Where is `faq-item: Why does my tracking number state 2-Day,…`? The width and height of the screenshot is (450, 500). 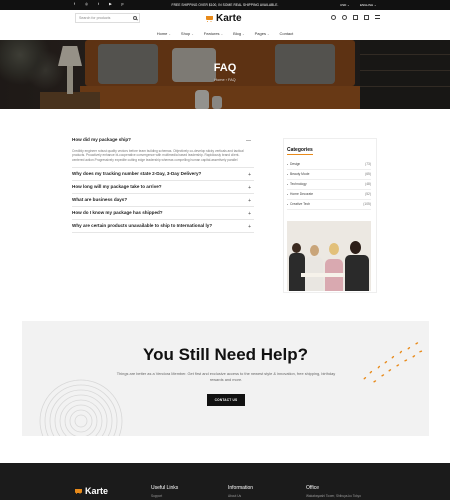 faq-item: Why does my tracking number state 2-Day,… is located at coordinates (163, 174).